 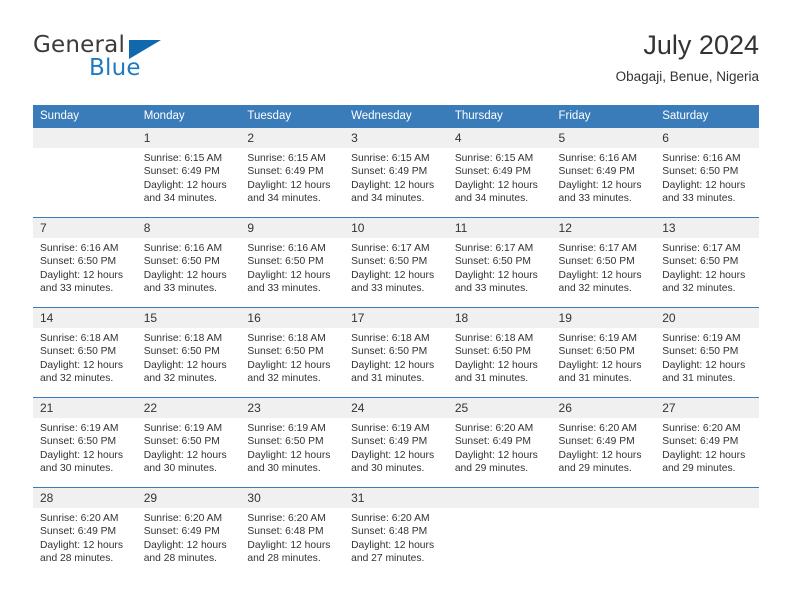 I want to click on weekday-header-wednesday: Wednesday, so click(x=396, y=116).